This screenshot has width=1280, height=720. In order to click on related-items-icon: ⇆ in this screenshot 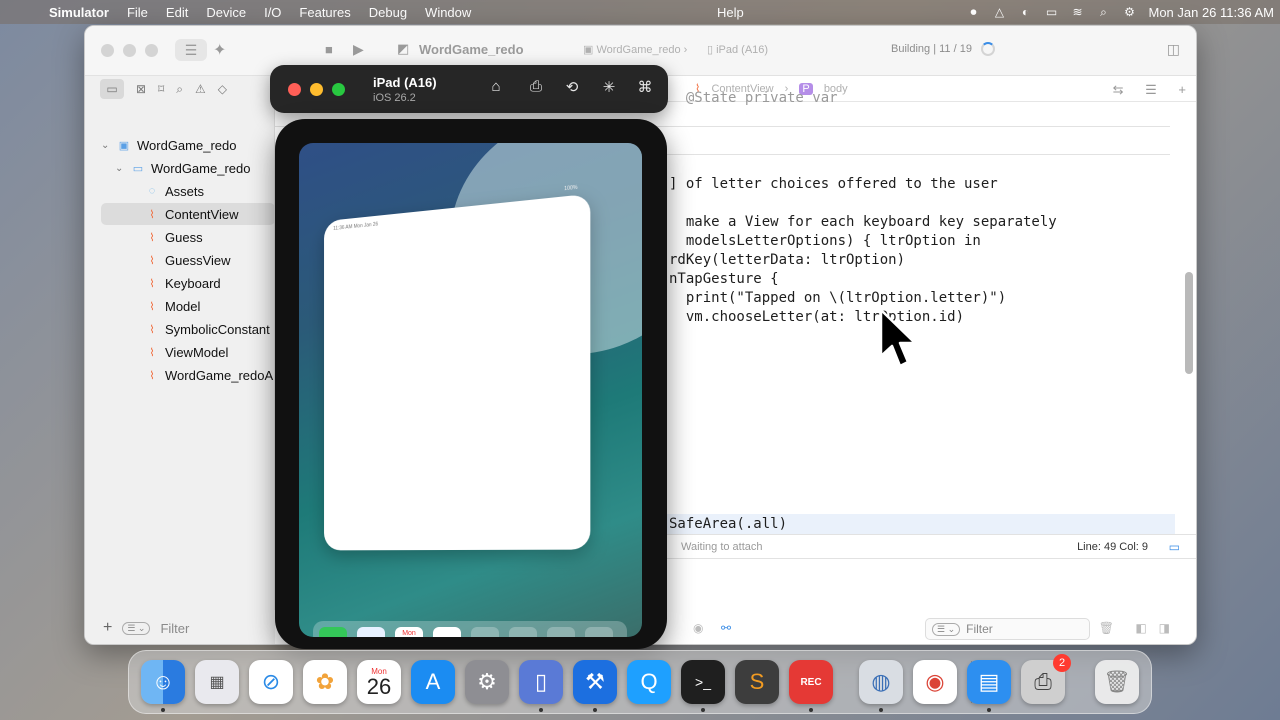, I will do `click(1118, 89)`.